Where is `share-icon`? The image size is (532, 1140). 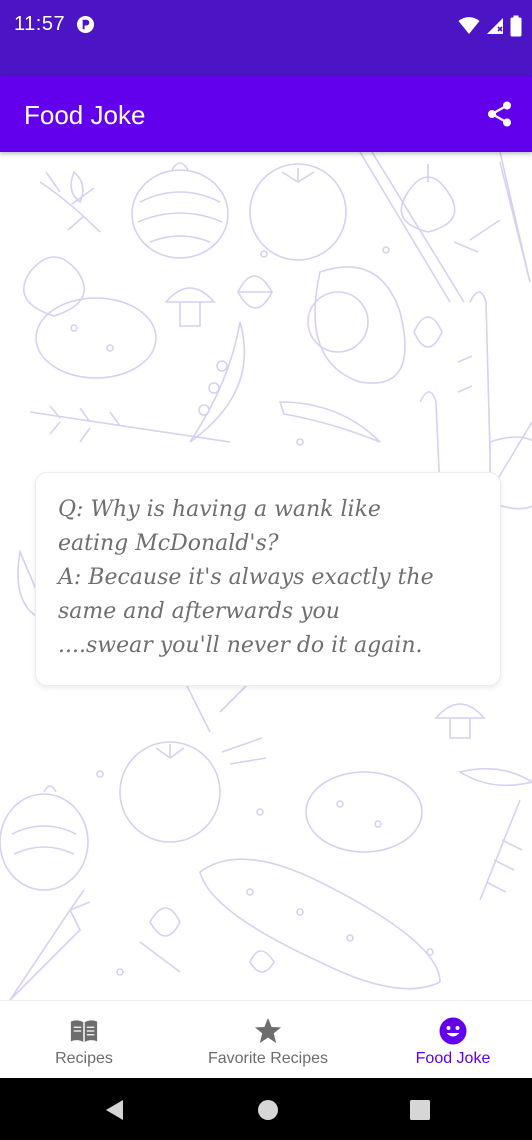 share-icon is located at coordinates (499, 114).